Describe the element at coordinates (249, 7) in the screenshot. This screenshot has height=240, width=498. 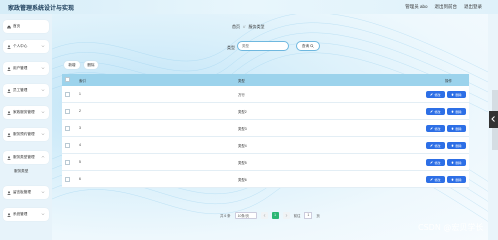
I see `top-bar: 家政管理系统设计与实现 管理员 abo 退出到前台 退出登录` at that location.